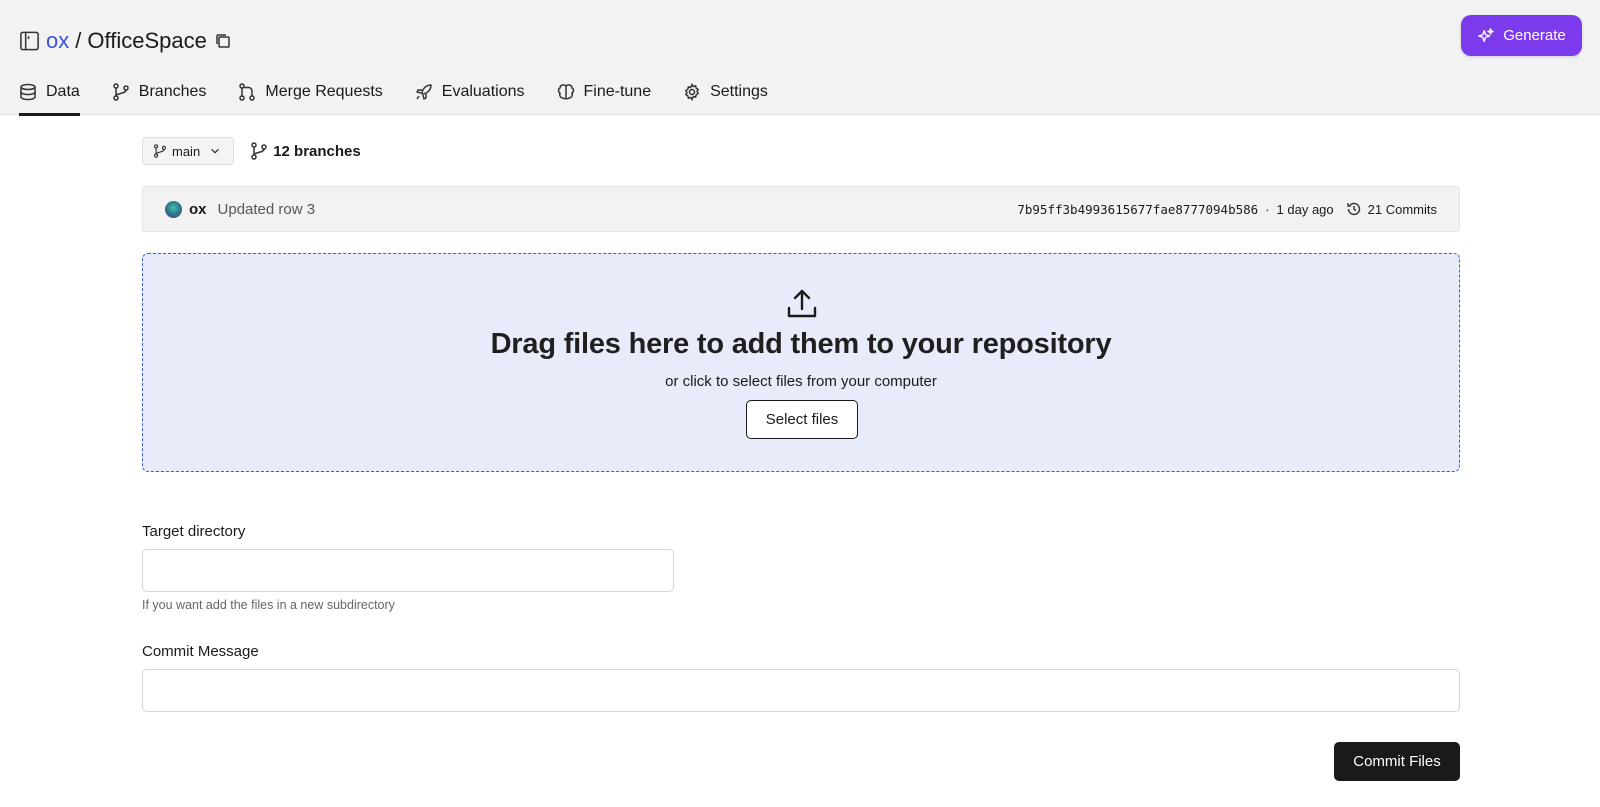 This screenshot has width=1600, height=807. I want to click on repo-title: ox / OfficeSpace, so click(125, 41).